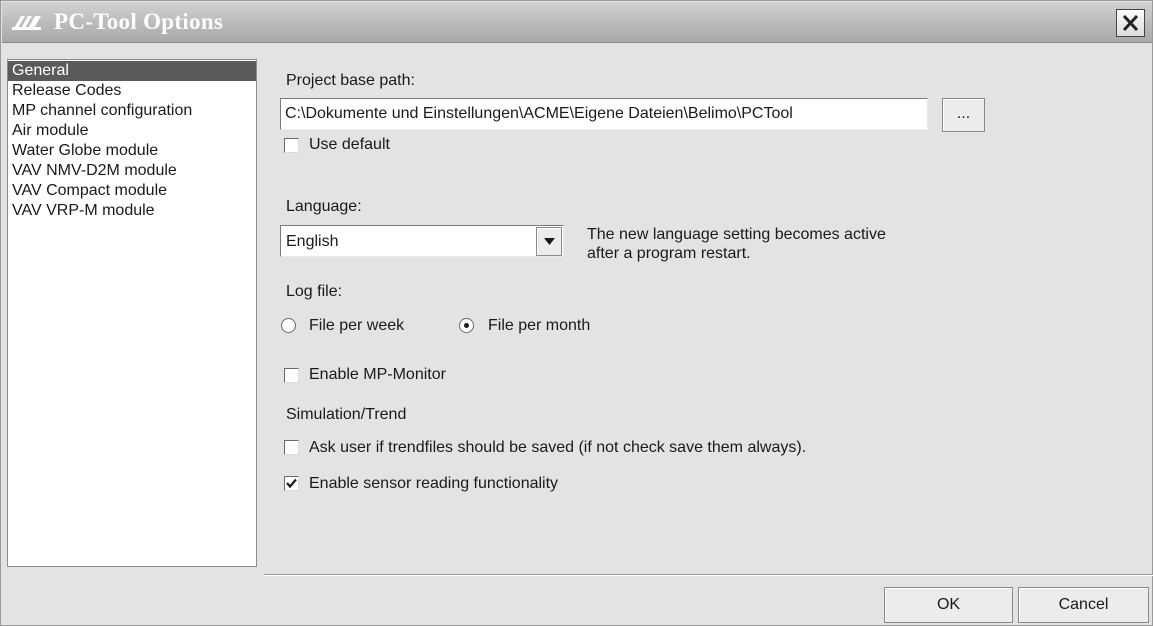 The height and width of the screenshot is (626, 1153). I want to click on nav-item-vav-vrp-m-module: VAV VRP-M module, so click(132, 211).